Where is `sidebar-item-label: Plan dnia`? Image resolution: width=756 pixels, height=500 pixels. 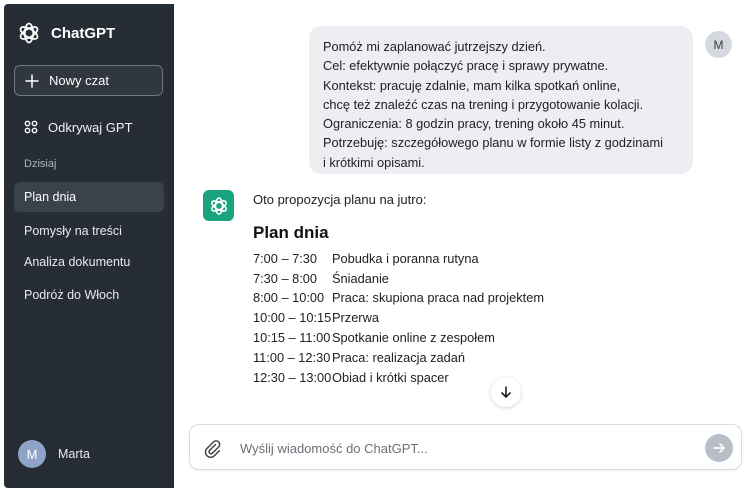 sidebar-item-label: Plan dnia is located at coordinates (50, 197).